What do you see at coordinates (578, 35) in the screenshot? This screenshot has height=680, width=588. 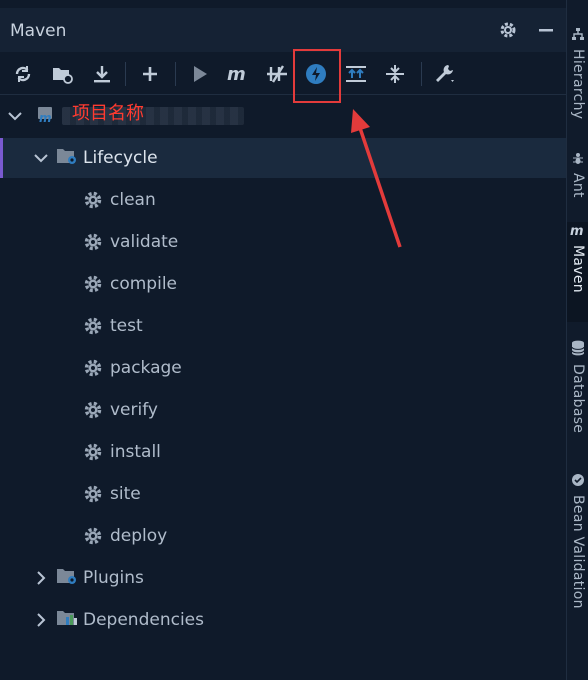 I see `hierarchy-icon` at bounding box center [578, 35].